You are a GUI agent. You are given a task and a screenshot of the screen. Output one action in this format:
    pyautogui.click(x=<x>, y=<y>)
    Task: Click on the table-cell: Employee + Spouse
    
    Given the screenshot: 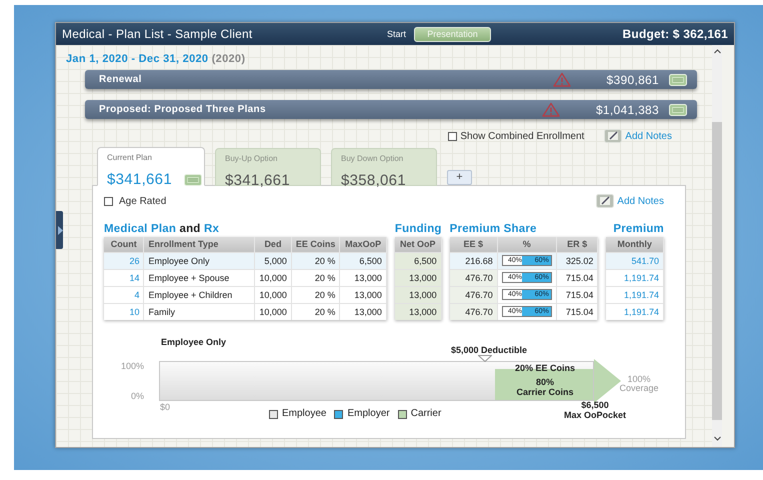 What is the action you would take?
    pyautogui.click(x=199, y=277)
    